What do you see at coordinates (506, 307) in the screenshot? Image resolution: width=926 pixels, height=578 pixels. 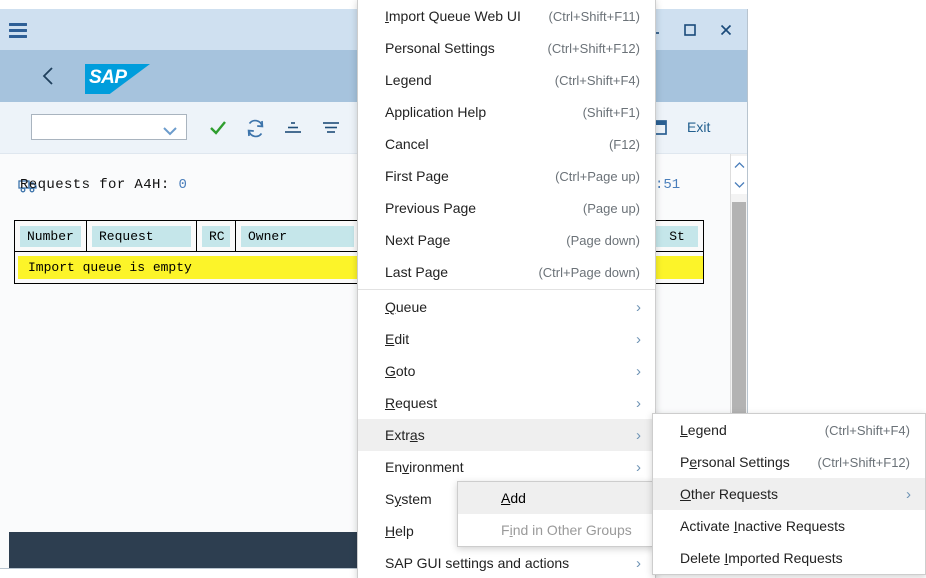 I see `menu-item-queue: Queue ›` at bounding box center [506, 307].